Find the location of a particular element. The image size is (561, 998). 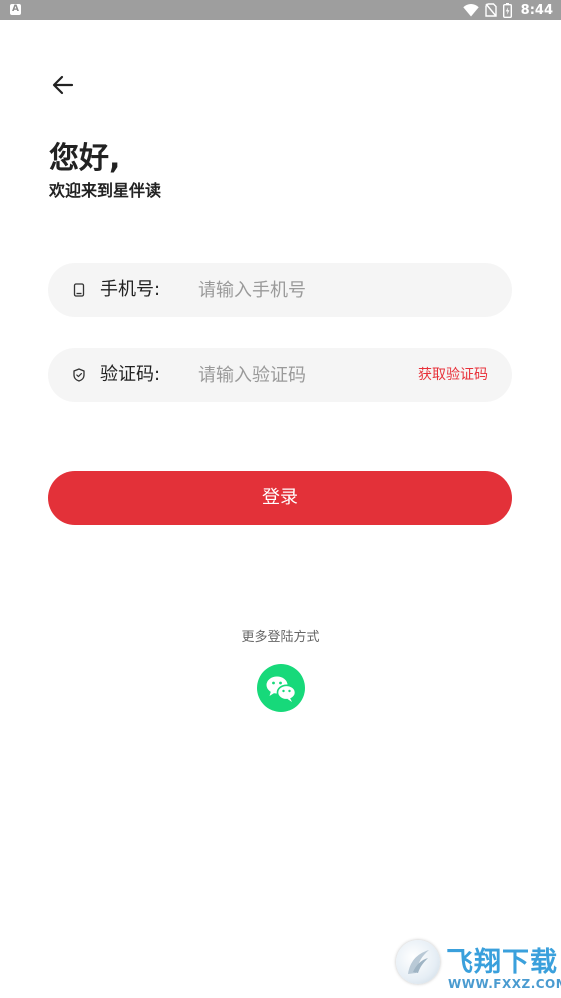

shield-icon is located at coordinates (79, 375).